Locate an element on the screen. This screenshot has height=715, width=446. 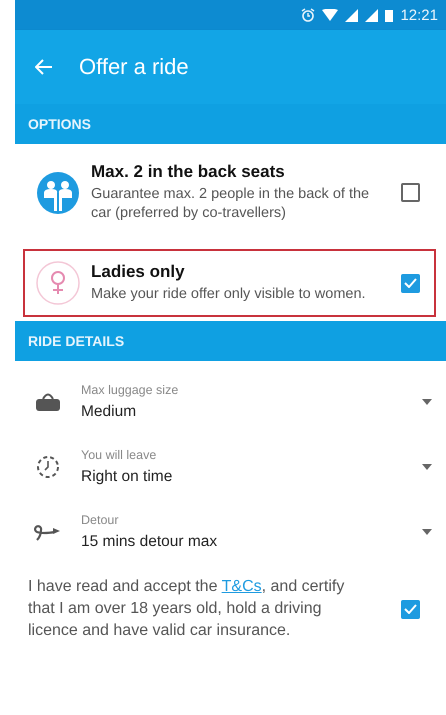
field-label: Detour is located at coordinates (100, 519).